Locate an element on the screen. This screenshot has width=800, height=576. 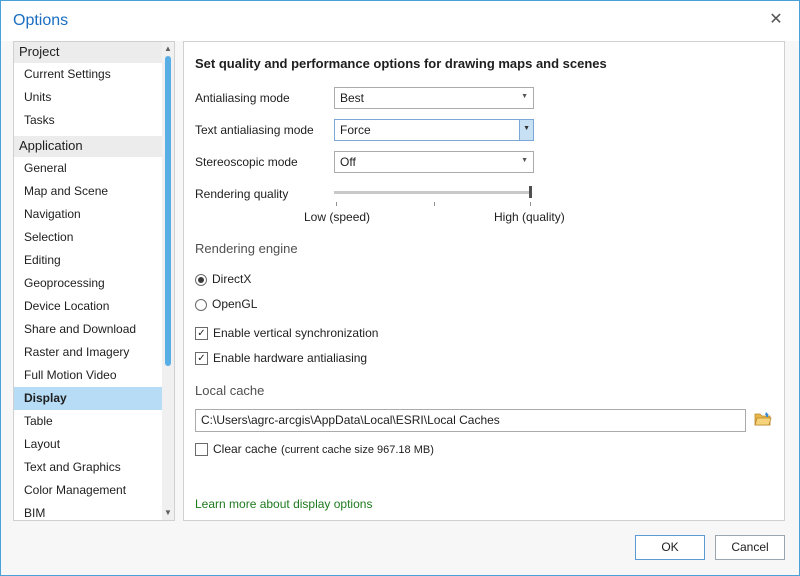
radio-directx: DirectX is located at coordinates (223, 280).